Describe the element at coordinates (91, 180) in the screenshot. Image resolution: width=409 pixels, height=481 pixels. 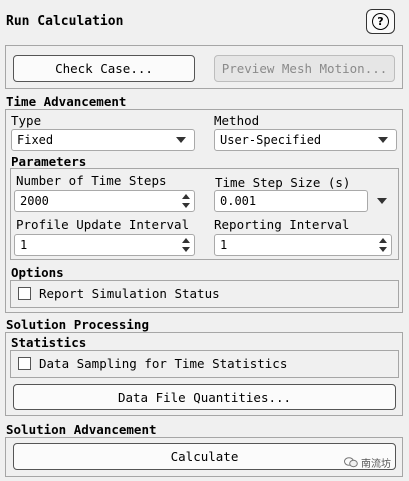
I see `num-steps-label: Number of Time Steps` at that location.